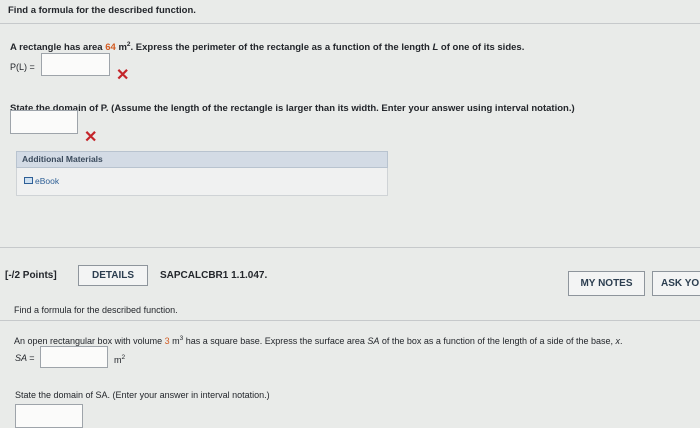 The width and height of the screenshot is (700, 428). I want to click on q2-answer-label: SA =, so click(25, 358).